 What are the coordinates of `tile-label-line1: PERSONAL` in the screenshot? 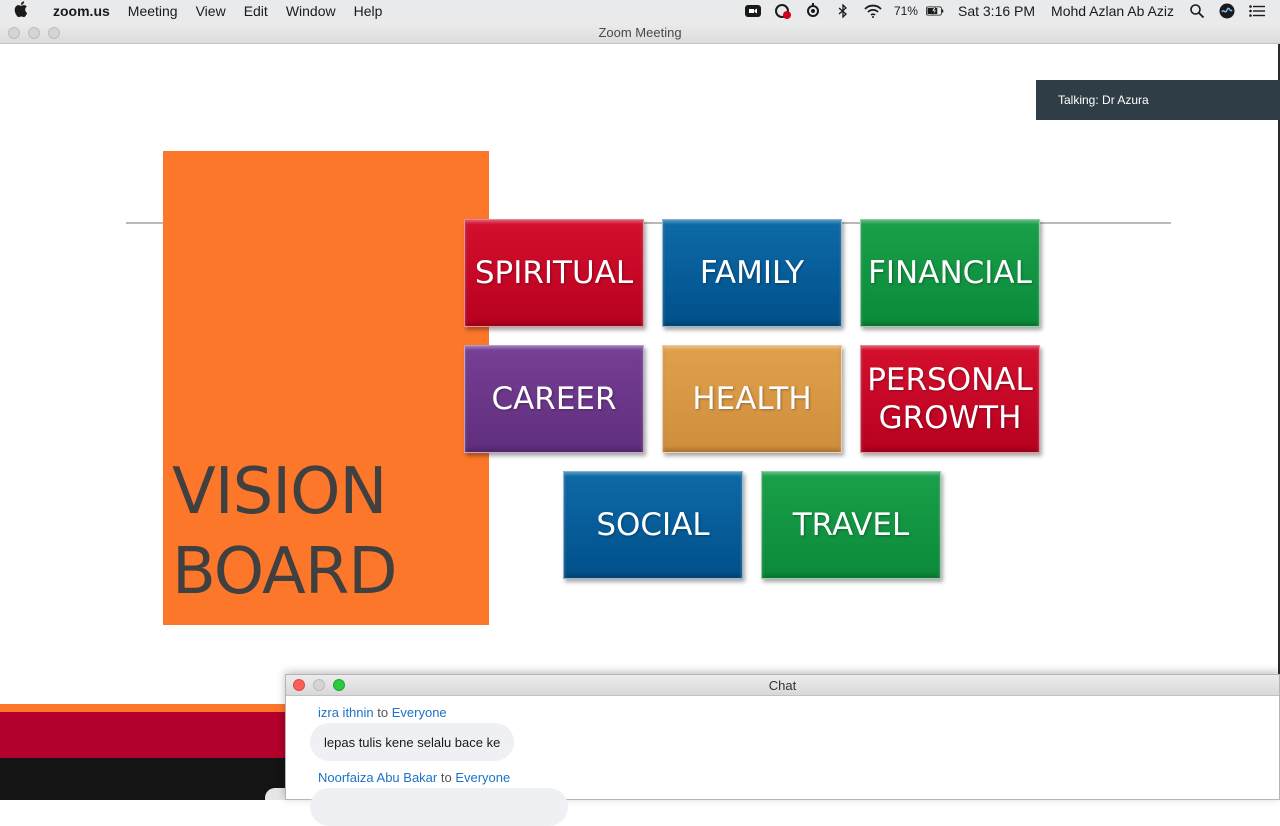 It's located at (950, 380).